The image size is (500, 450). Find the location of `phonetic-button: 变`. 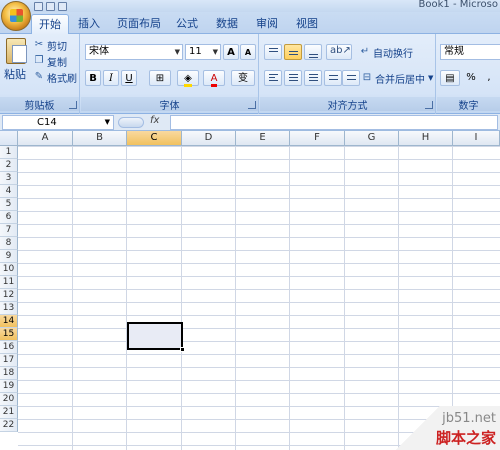

phonetic-button: 变 is located at coordinates (243, 78).